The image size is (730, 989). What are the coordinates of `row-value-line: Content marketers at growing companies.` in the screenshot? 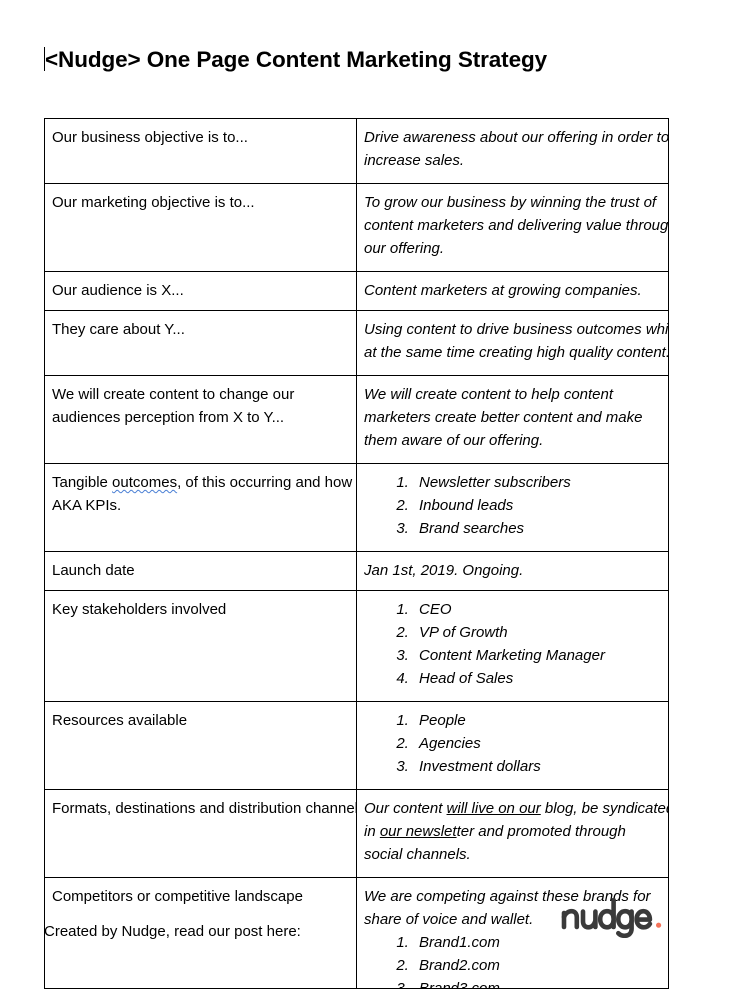 It's located at (503, 290).